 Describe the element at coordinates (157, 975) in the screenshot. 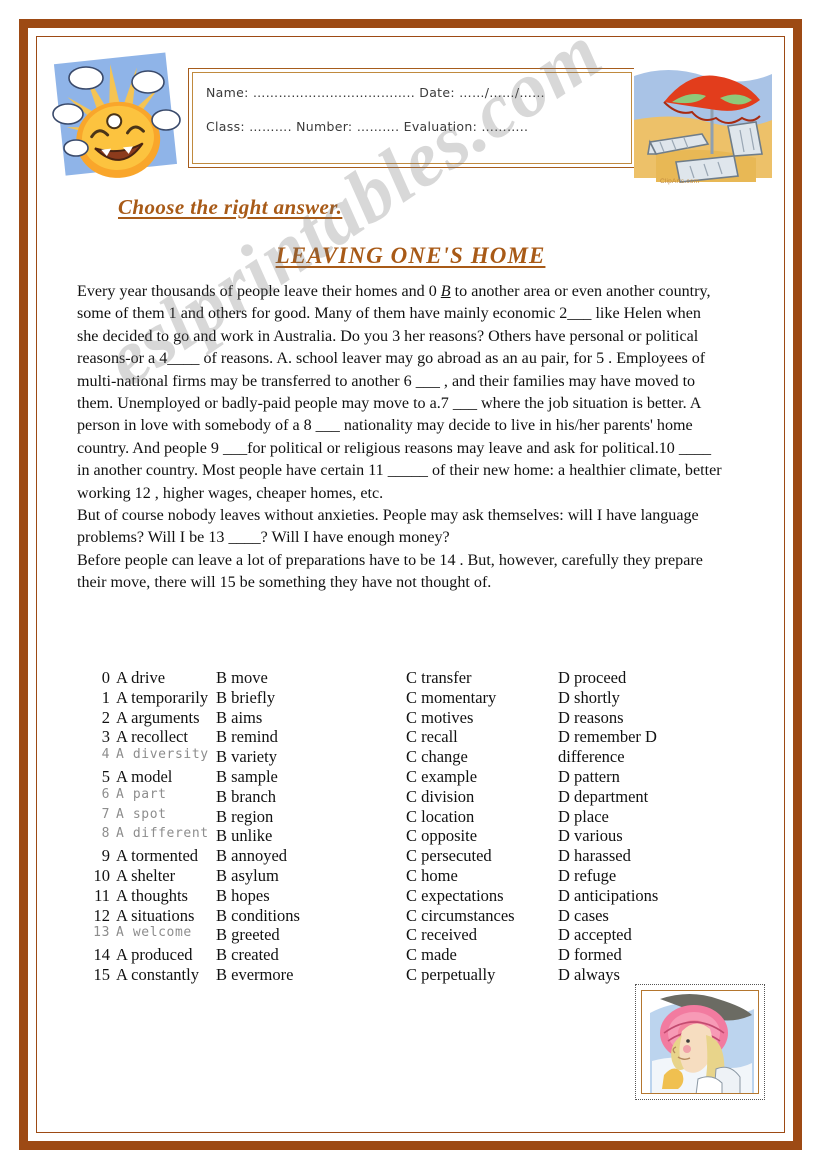

I see `option-a: A constantly` at that location.